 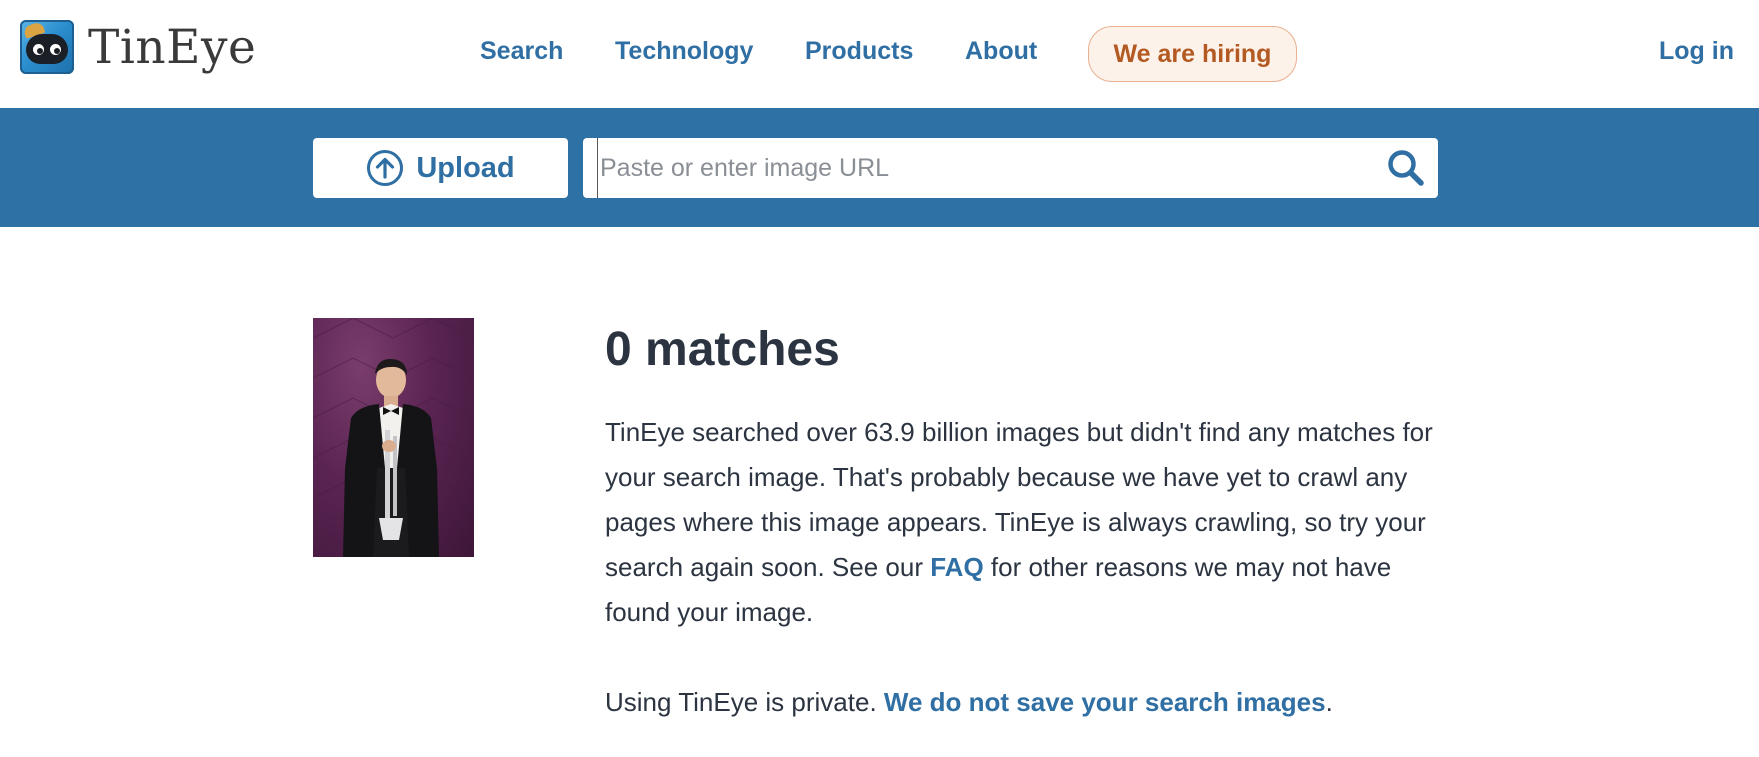 What do you see at coordinates (684, 51) in the screenshot?
I see `nav-link-technology: Technology` at bounding box center [684, 51].